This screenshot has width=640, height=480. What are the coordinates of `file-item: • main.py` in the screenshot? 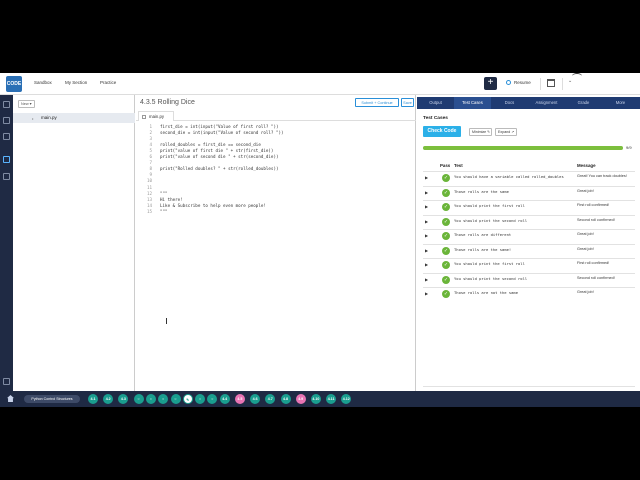 It's located at (74, 118).